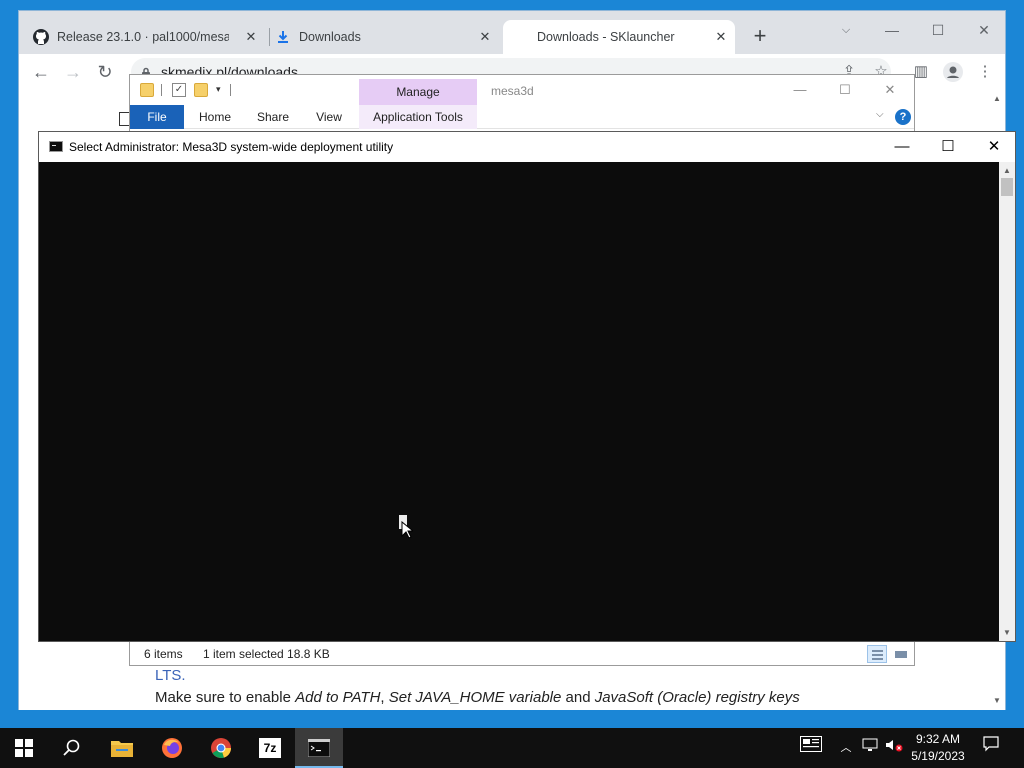 This screenshot has height=768, width=1024. I want to click on console-scrollbar: ▲ ▼, so click(1007, 401).